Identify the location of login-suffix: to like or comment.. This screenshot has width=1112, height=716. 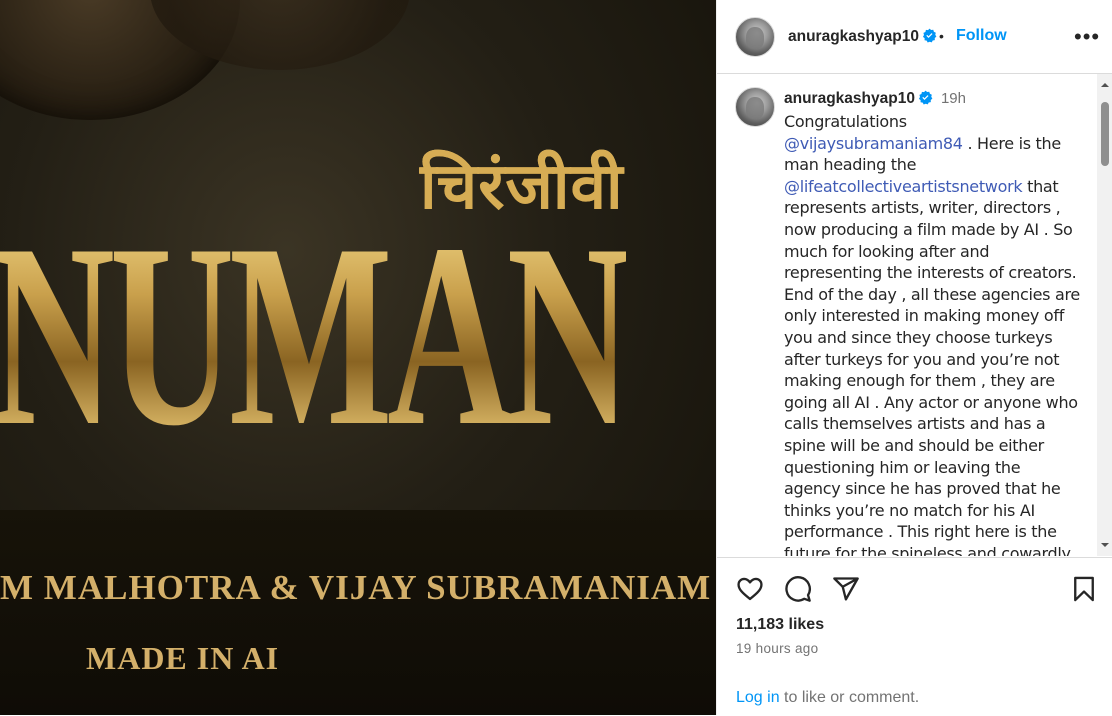
(849, 697).